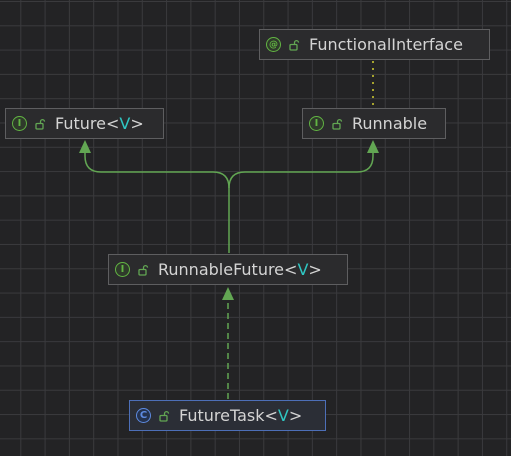 The height and width of the screenshot is (456, 511). What do you see at coordinates (157, 202) in the screenshot?
I see `edge-runnablefuture-future` at bounding box center [157, 202].